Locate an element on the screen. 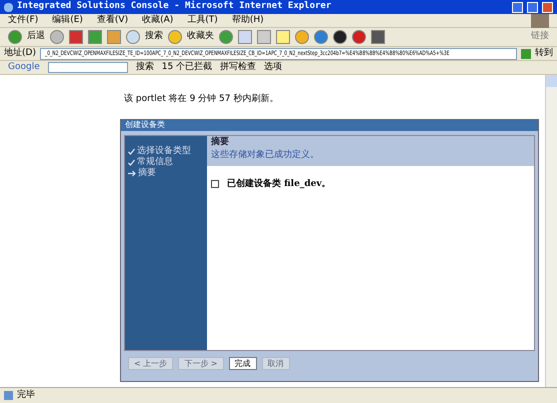 The image size is (557, 403). go-label: 转到 is located at coordinates (544, 53).